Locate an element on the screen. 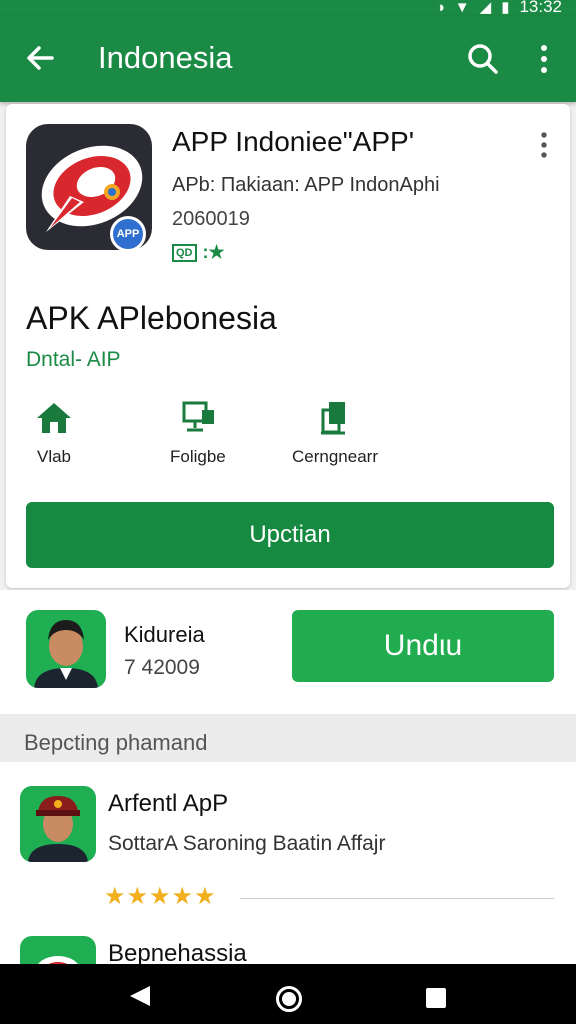  developer-number: 7 42009 is located at coordinates (162, 667).